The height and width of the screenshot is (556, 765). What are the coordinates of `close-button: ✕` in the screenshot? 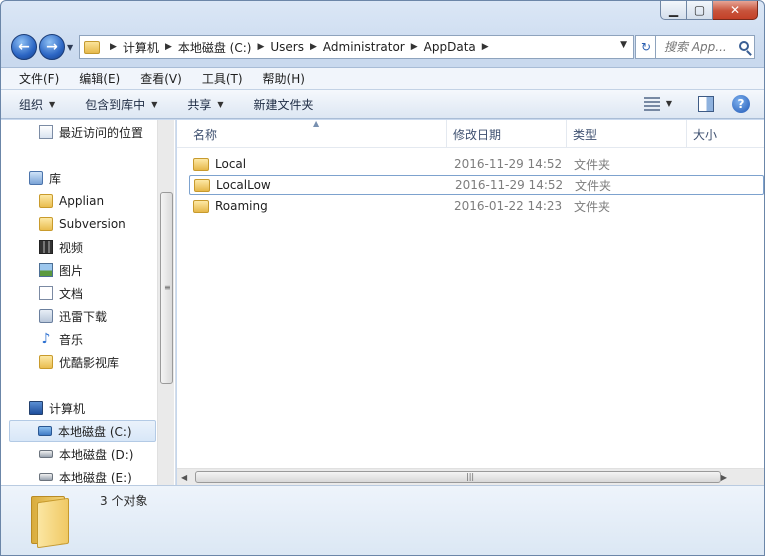 It's located at (735, 10).